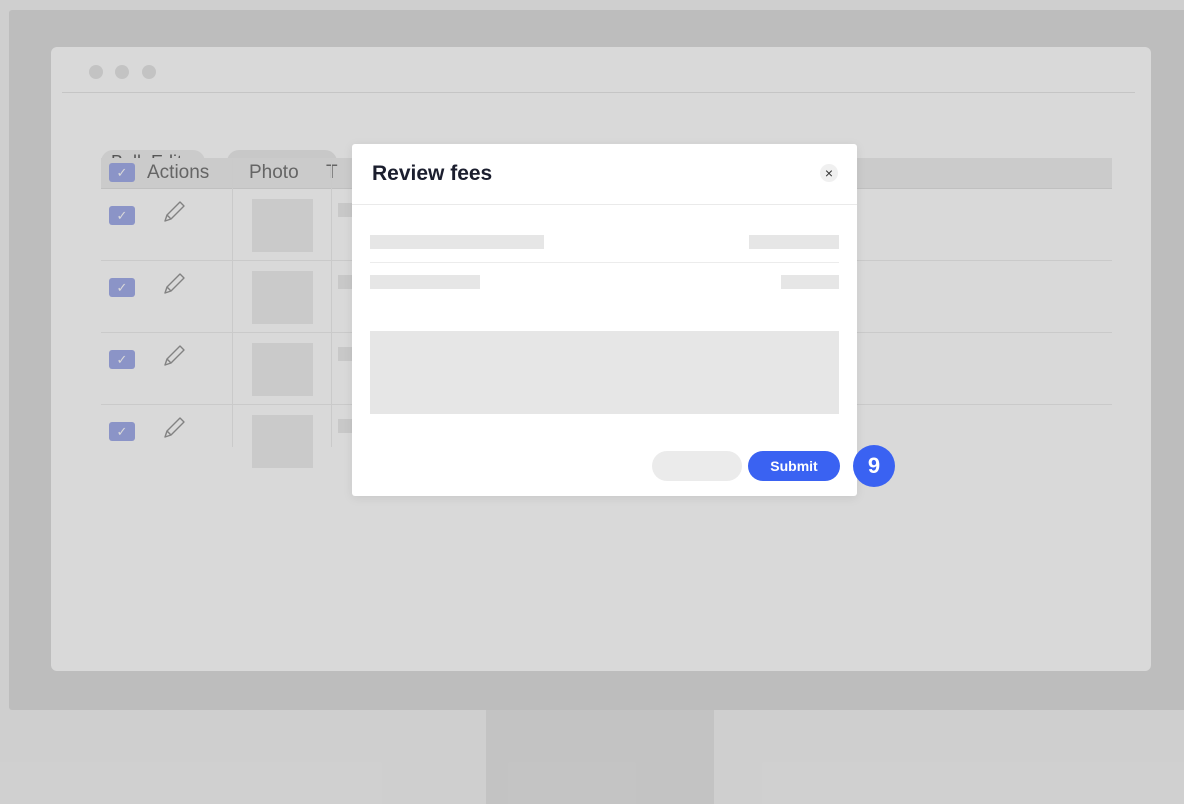 The width and height of the screenshot is (1184, 804). I want to click on step-number-badge: 9, so click(874, 466).